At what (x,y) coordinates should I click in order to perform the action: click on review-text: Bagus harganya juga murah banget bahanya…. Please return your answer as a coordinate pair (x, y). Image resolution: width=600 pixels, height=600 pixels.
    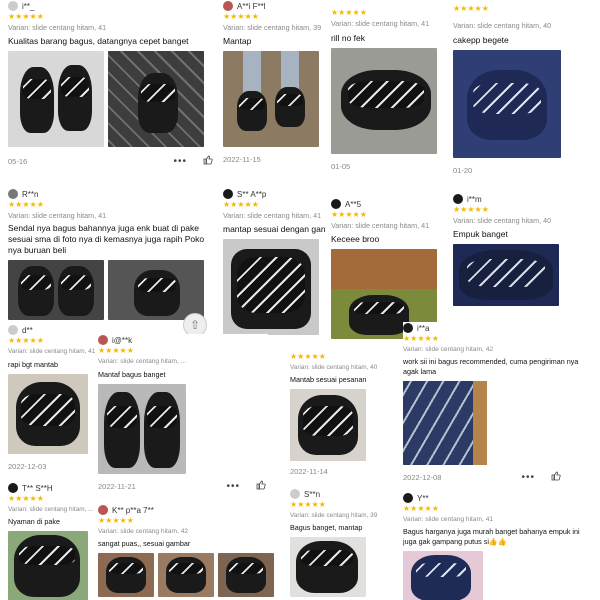
    Looking at the image, I should click on (491, 536).